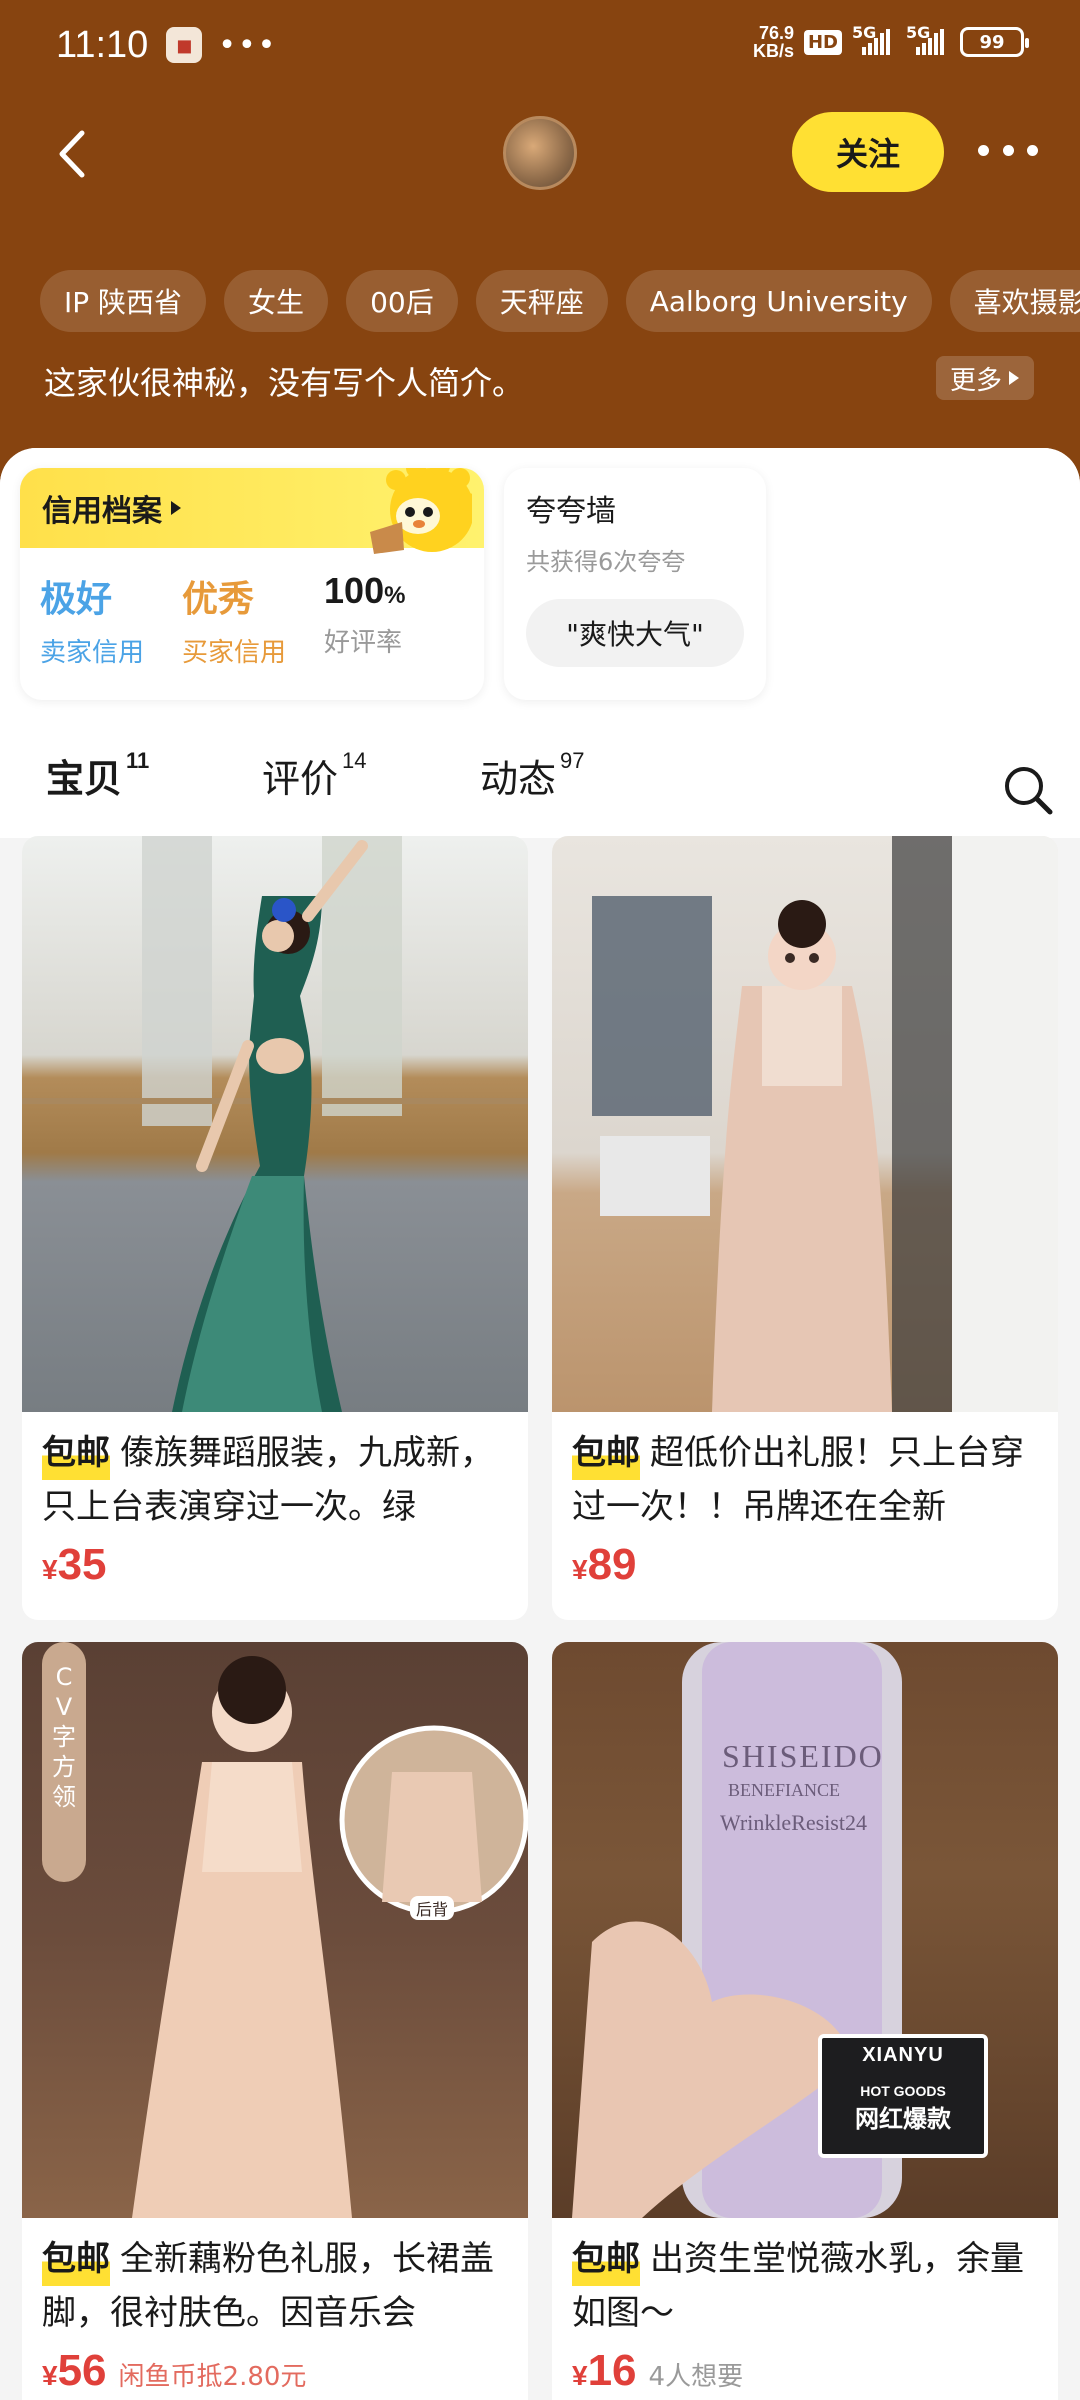  What do you see at coordinates (248, 45) in the screenshot?
I see `status-more-icon: •••` at bounding box center [248, 45].